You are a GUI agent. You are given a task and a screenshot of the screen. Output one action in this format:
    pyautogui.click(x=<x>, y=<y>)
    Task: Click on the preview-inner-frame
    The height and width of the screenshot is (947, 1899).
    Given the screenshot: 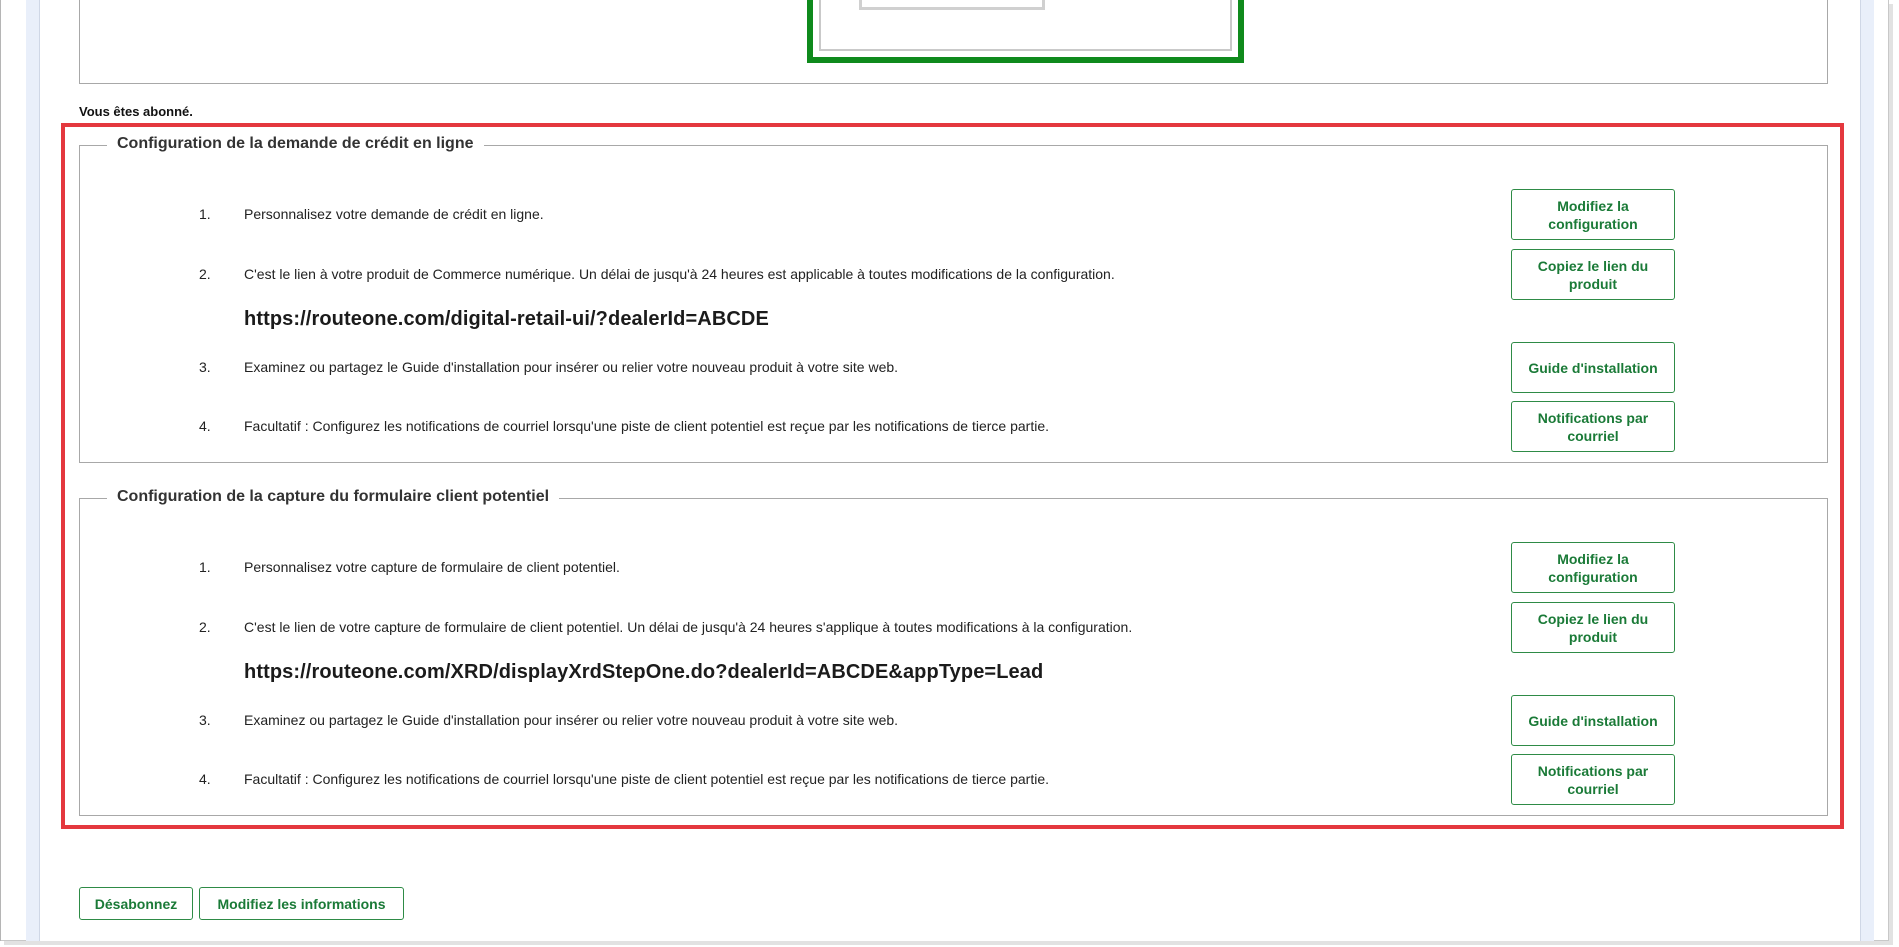 What is the action you would take?
    pyautogui.click(x=1025, y=25)
    